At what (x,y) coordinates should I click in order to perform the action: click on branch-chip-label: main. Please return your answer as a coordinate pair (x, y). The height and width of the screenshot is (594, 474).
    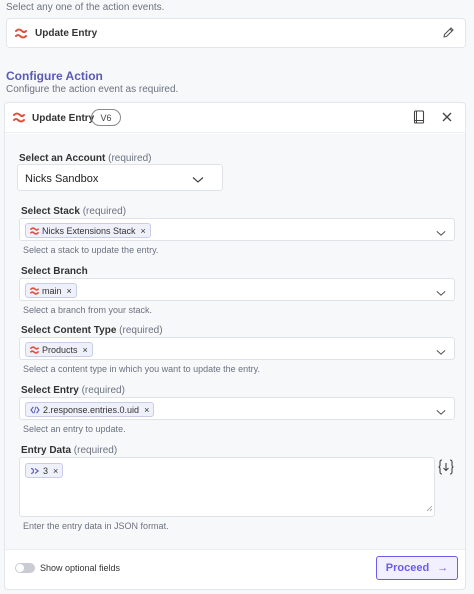
    Looking at the image, I should click on (52, 290).